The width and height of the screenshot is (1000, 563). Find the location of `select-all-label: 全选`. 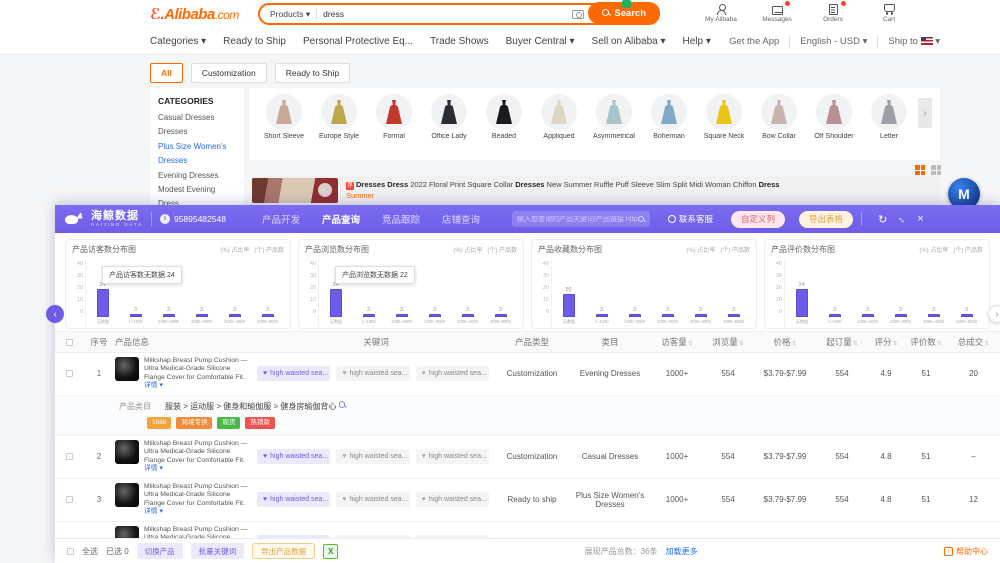

select-all-label: 全选 is located at coordinates (90, 551).